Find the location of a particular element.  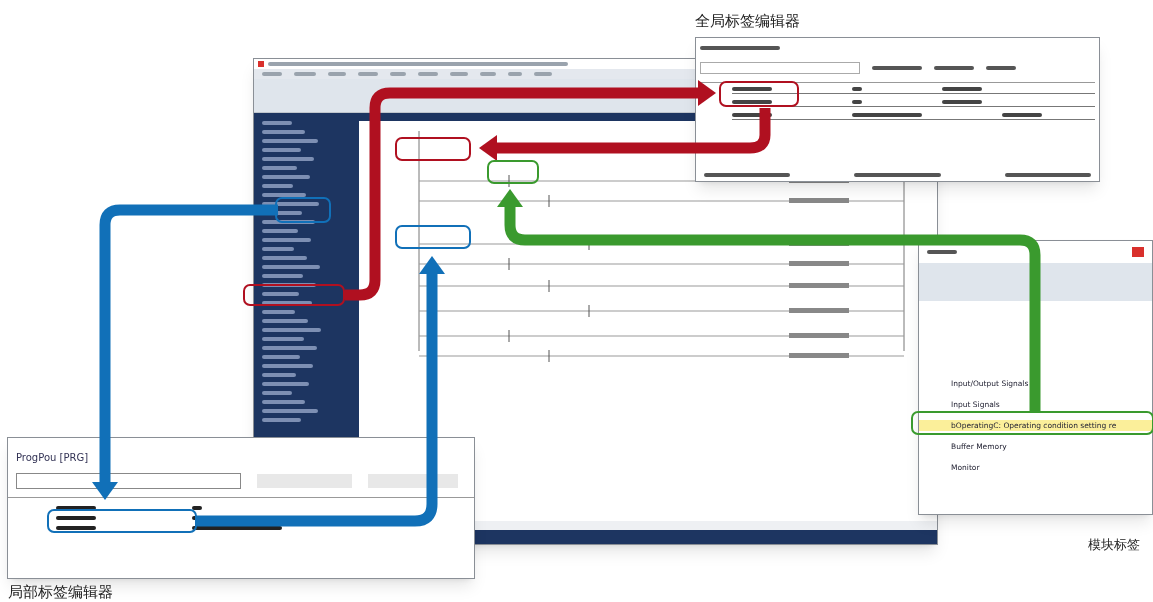

window-title: ProgPou [PRG] is located at coordinates (52, 458).